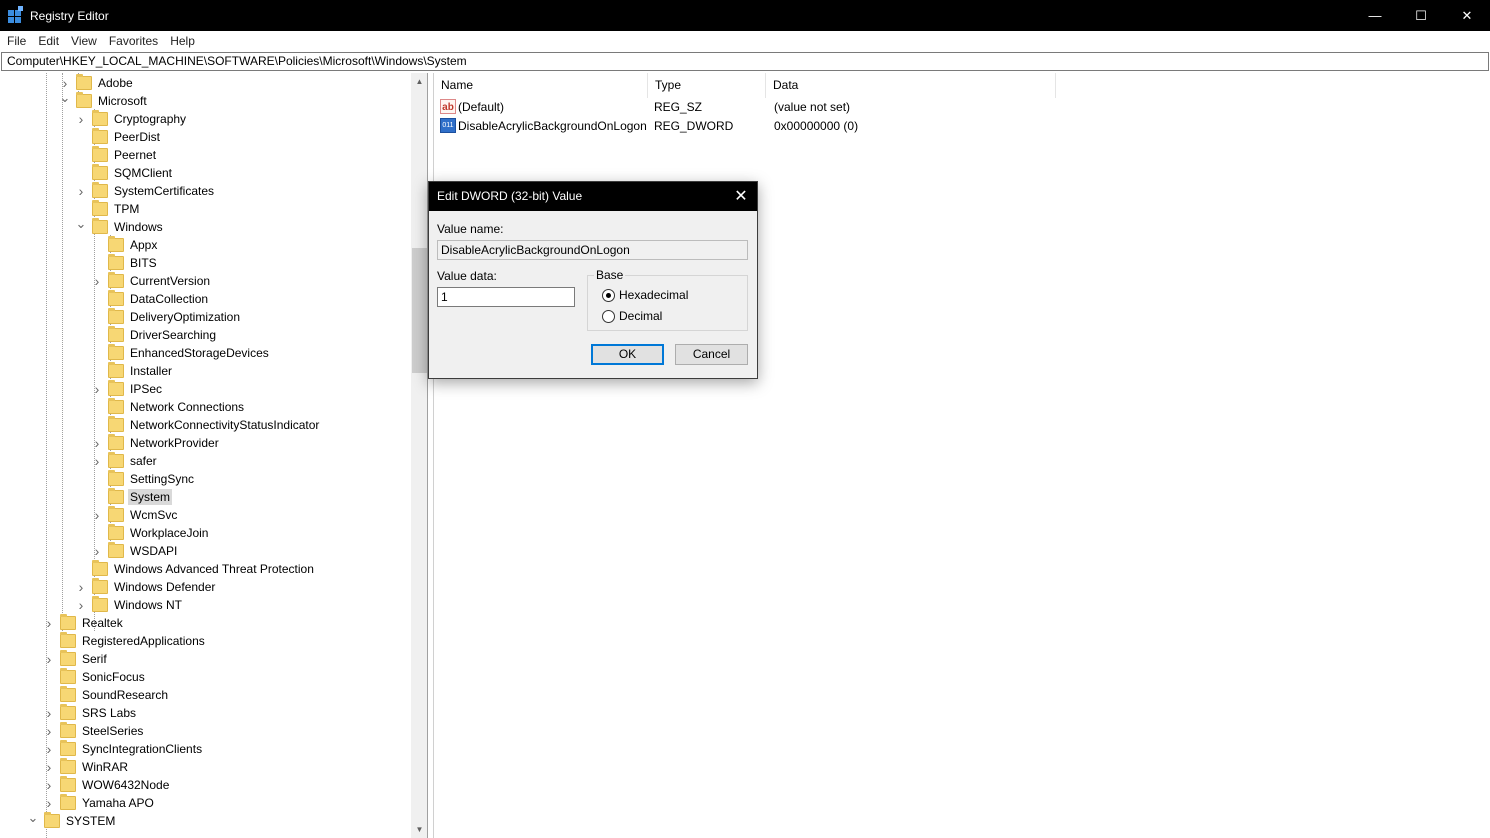 The width and height of the screenshot is (1490, 838). I want to click on tree-item-wow6432node: › WOW6432Node, so click(107, 785).